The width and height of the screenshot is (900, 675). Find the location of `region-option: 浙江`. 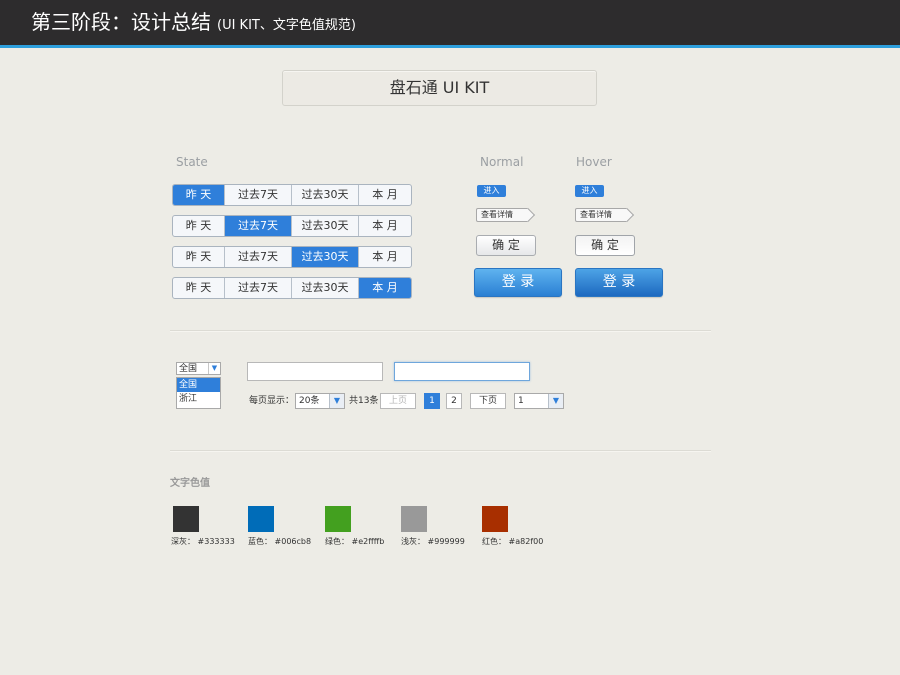

region-option: 浙江 is located at coordinates (198, 399).